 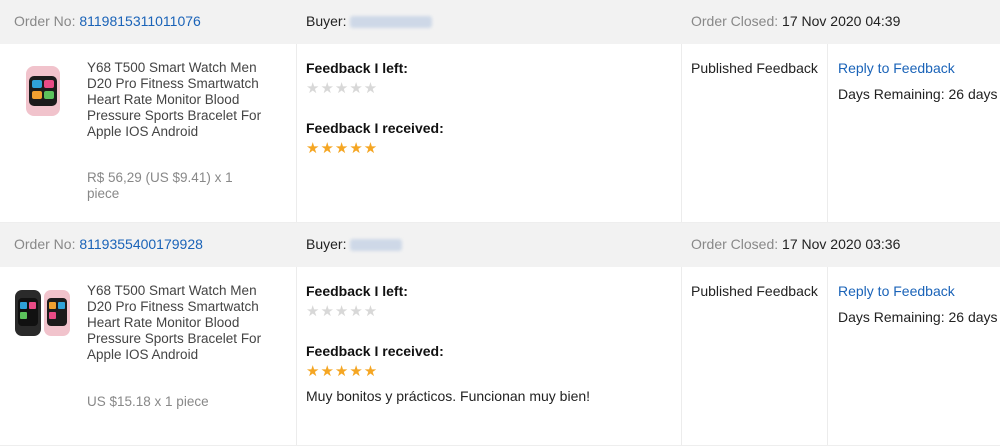 I want to click on order-header: Order No: 8119815311011076 Buyer, so click(x=500, y=22).